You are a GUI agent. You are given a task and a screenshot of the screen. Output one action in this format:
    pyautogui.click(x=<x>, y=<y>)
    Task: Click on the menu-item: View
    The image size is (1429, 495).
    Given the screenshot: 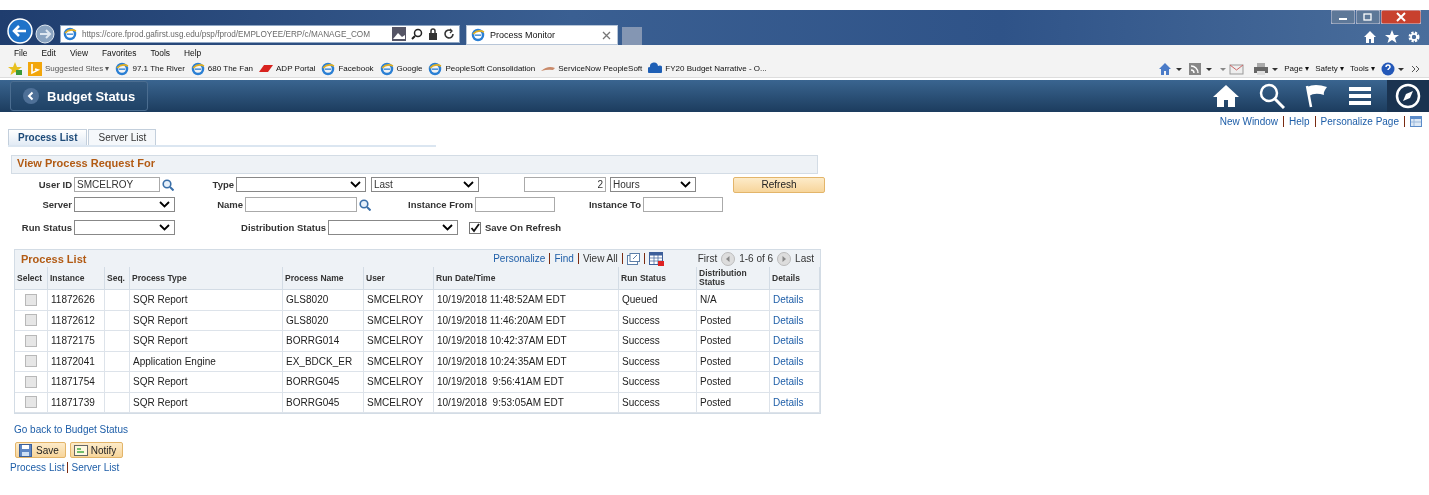 What is the action you would take?
    pyautogui.click(x=78, y=52)
    